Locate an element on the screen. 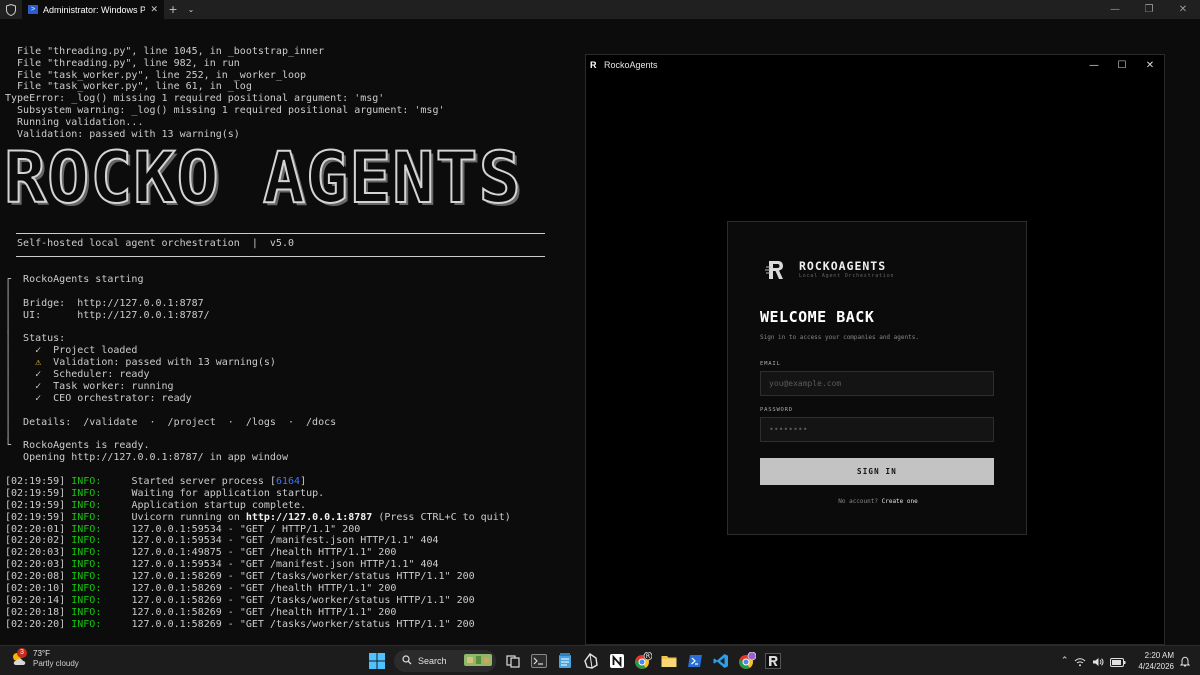 The image size is (1200, 675). chrome-icon is located at coordinates (747, 661).